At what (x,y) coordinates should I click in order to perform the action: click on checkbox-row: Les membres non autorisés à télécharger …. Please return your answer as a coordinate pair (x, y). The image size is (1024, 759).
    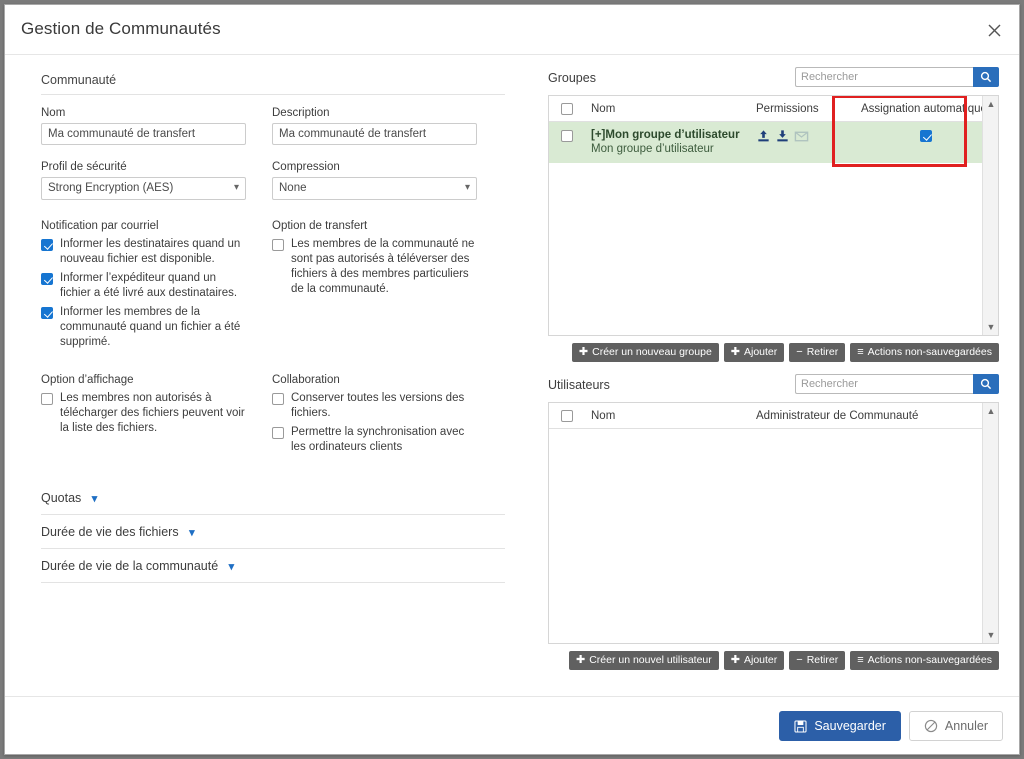
    Looking at the image, I should click on (143, 413).